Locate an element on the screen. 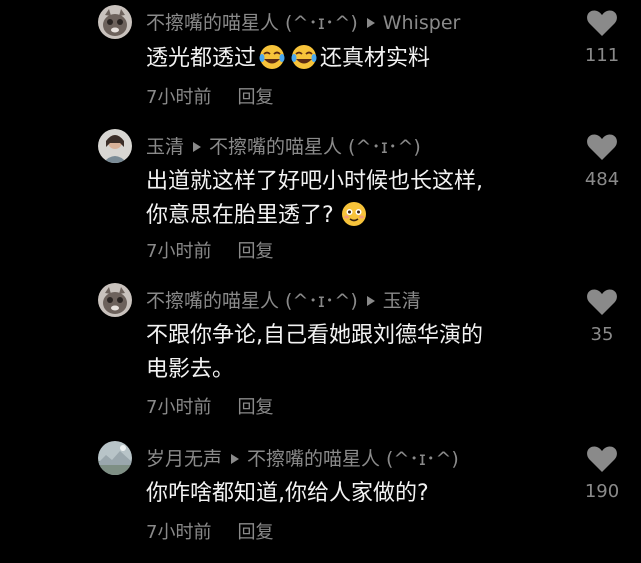  like-count: 35 is located at coordinates (602, 334).